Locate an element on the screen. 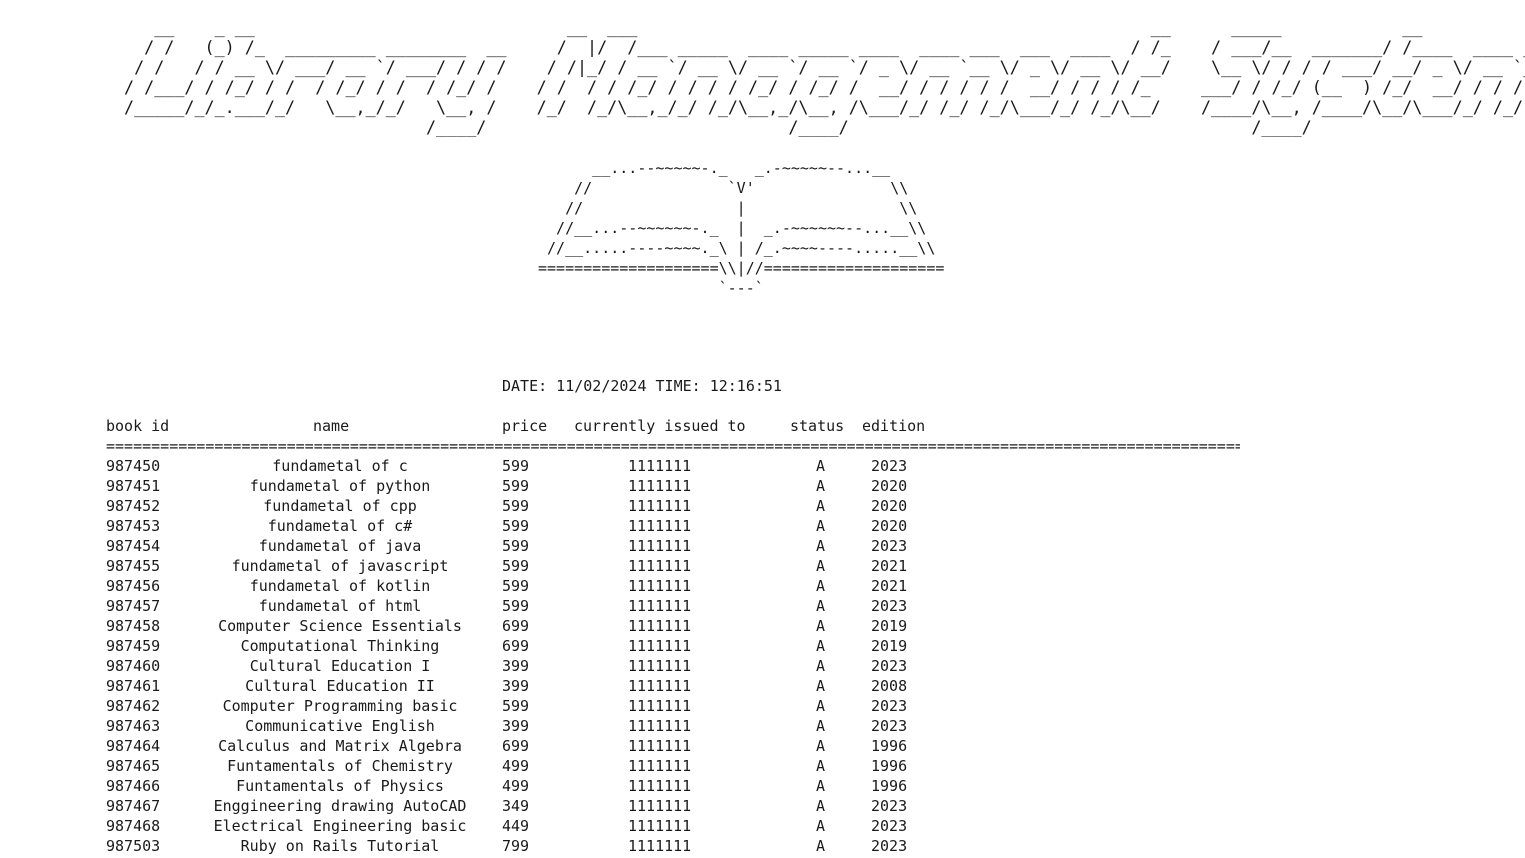  cell-name: Enggineering drawing AutoCAD is located at coordinates (340, 806).